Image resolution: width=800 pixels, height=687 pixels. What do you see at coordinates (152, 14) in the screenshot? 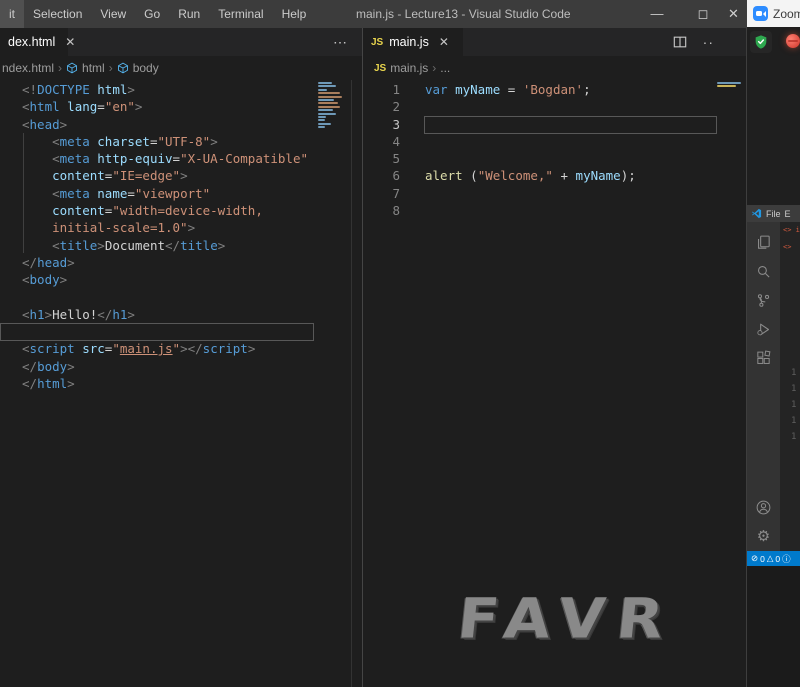
I see `menu-item-go: Go` at bounding box center [152, 14].